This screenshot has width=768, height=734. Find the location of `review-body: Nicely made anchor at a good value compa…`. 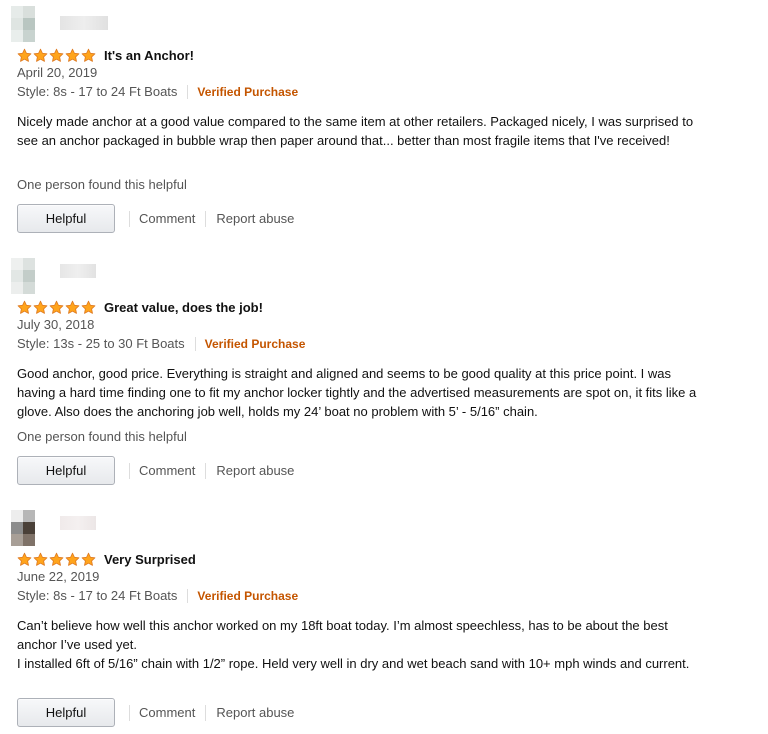

review-body: Nicely made anchor at a good value compa… is located at coordinates (355, 131).